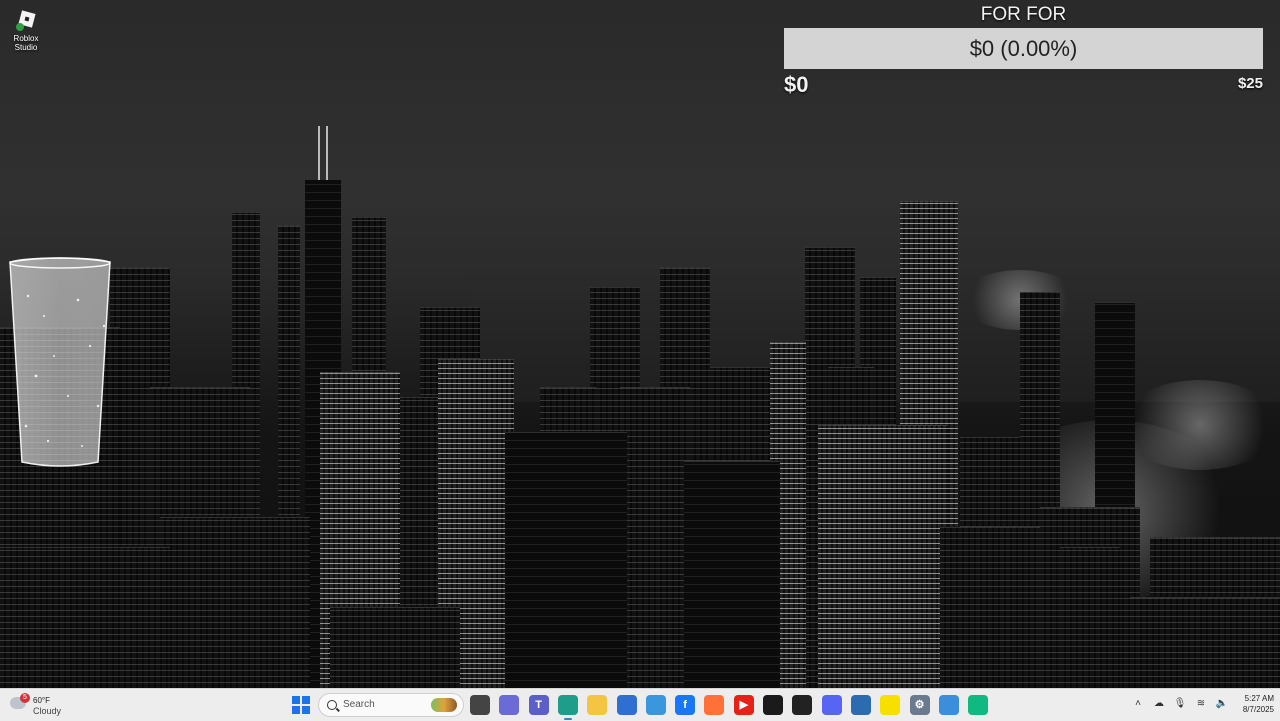 The height and width of the screenshot is (721, 1280). What do you see at coordinates (1138, 704) in the screenshot?
I see `chevron-up-icon: ˄` at bounding box center [1138, 704].